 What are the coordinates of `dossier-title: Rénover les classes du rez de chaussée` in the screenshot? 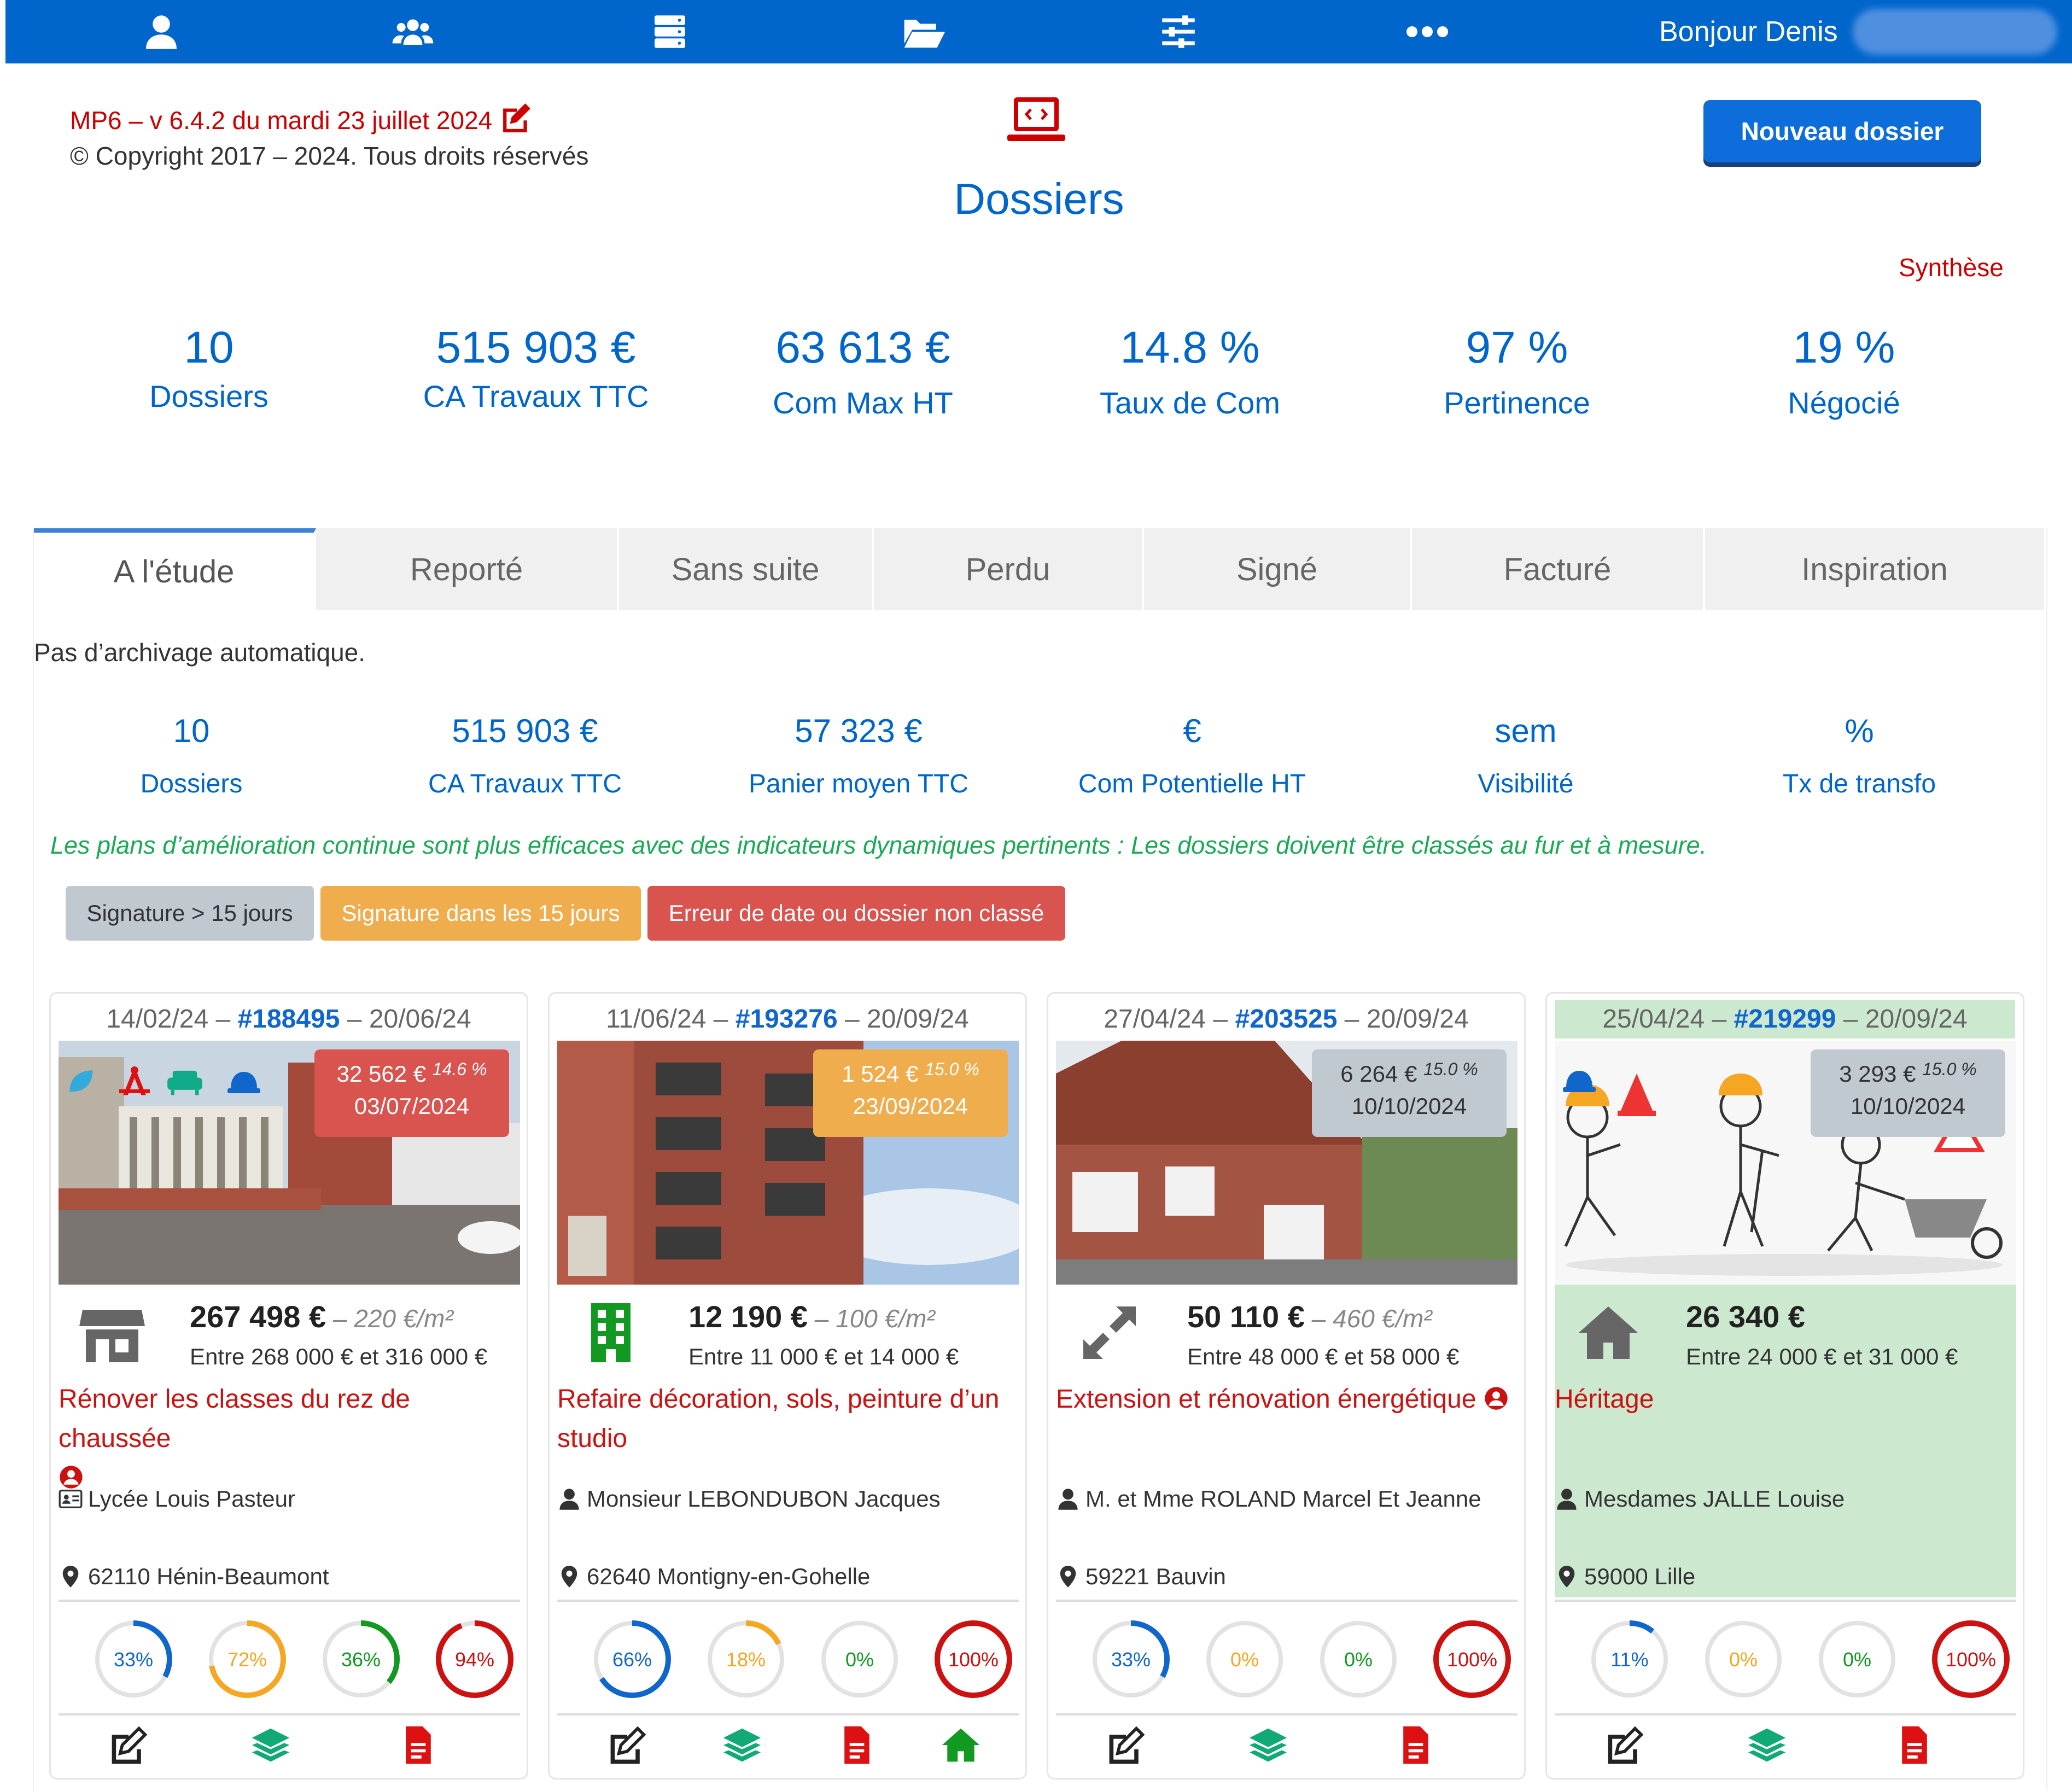 It's located at (289, 1439).